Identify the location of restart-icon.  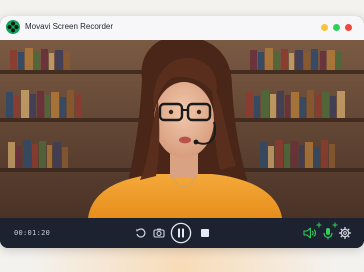
(141, 233).